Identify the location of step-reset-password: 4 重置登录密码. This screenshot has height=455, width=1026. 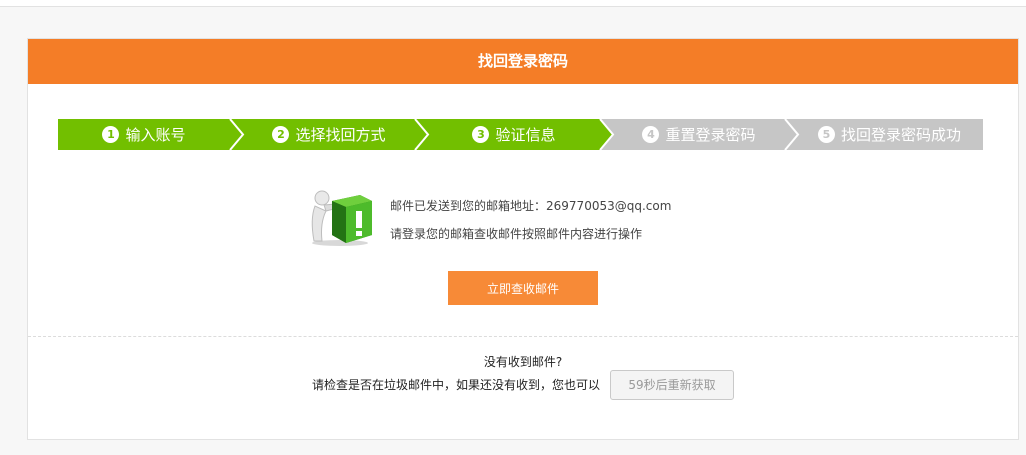
(699, 134).